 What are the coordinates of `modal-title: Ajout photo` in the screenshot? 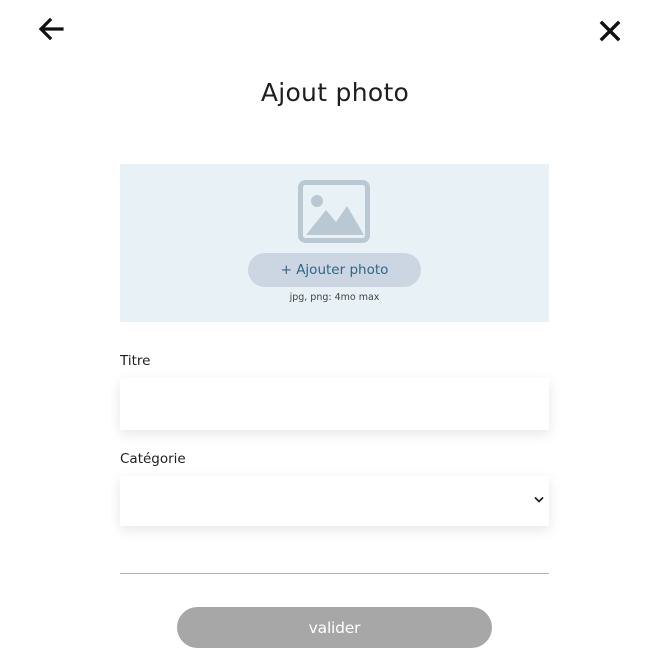 It's located at (335, 92).